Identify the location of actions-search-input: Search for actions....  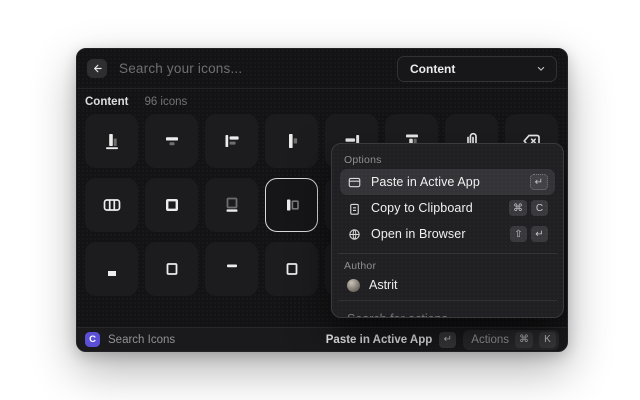
(447, 312).